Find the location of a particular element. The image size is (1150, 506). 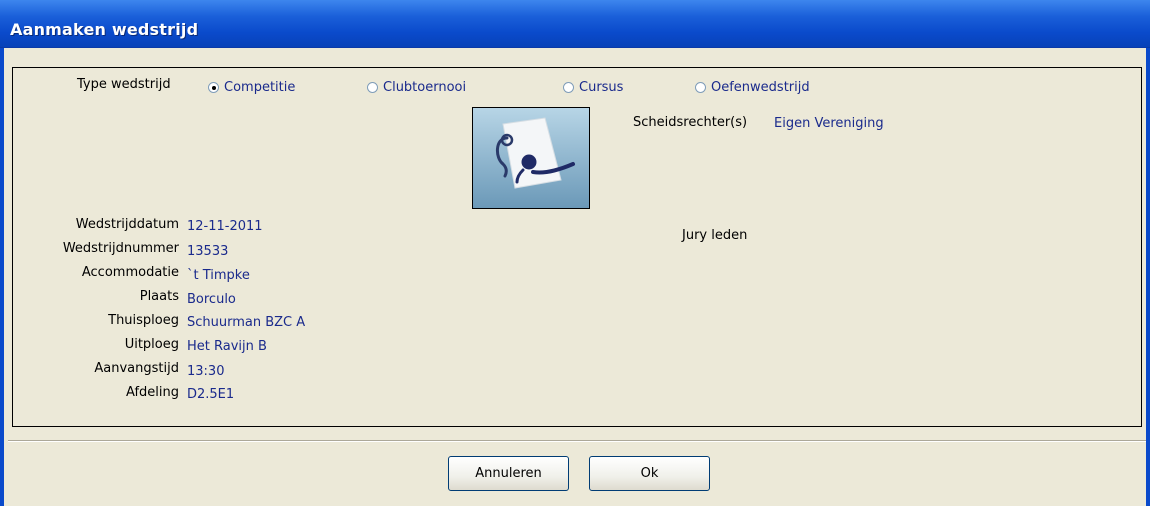

radio-cursus: Cursus is located at coordinates (593, 87).